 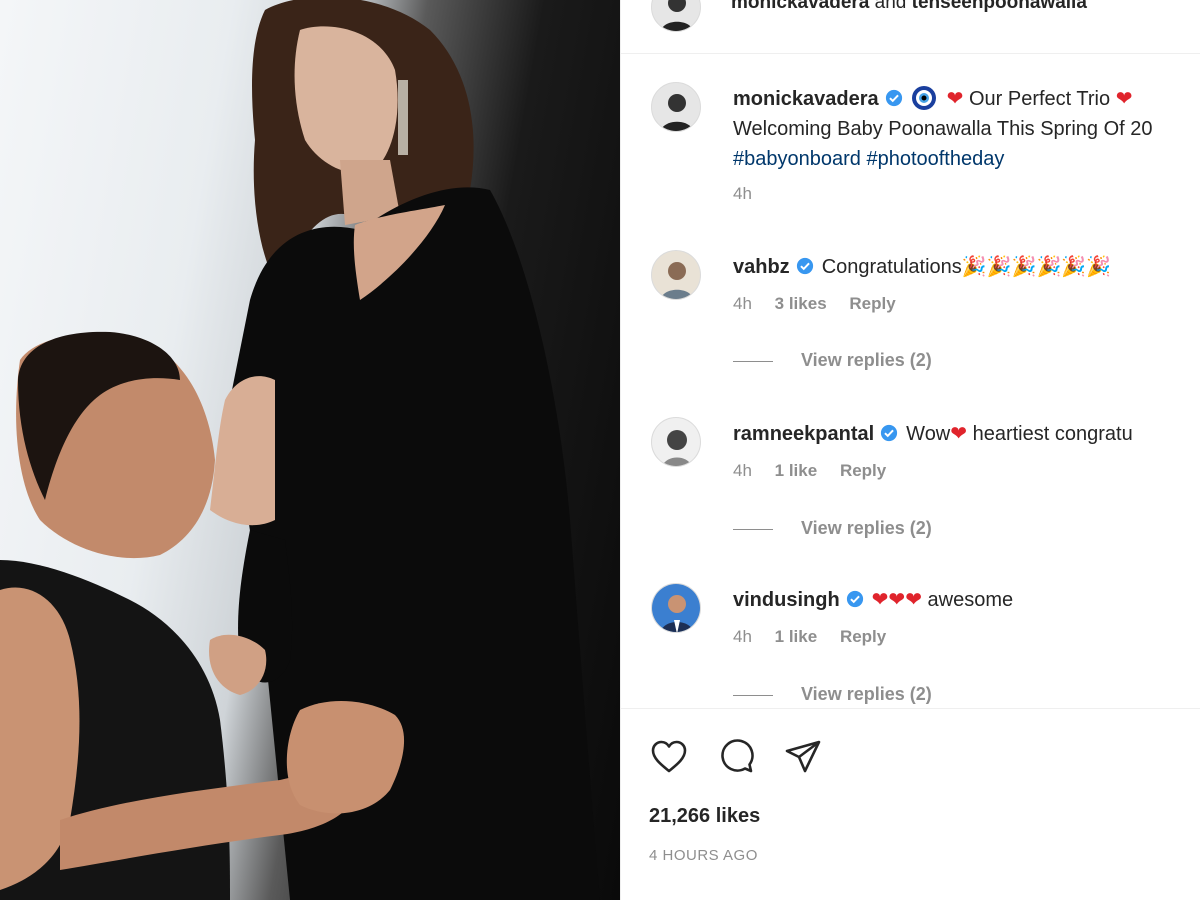 I want to click on comment-message: Congratulations, so click(x=891, y=267).